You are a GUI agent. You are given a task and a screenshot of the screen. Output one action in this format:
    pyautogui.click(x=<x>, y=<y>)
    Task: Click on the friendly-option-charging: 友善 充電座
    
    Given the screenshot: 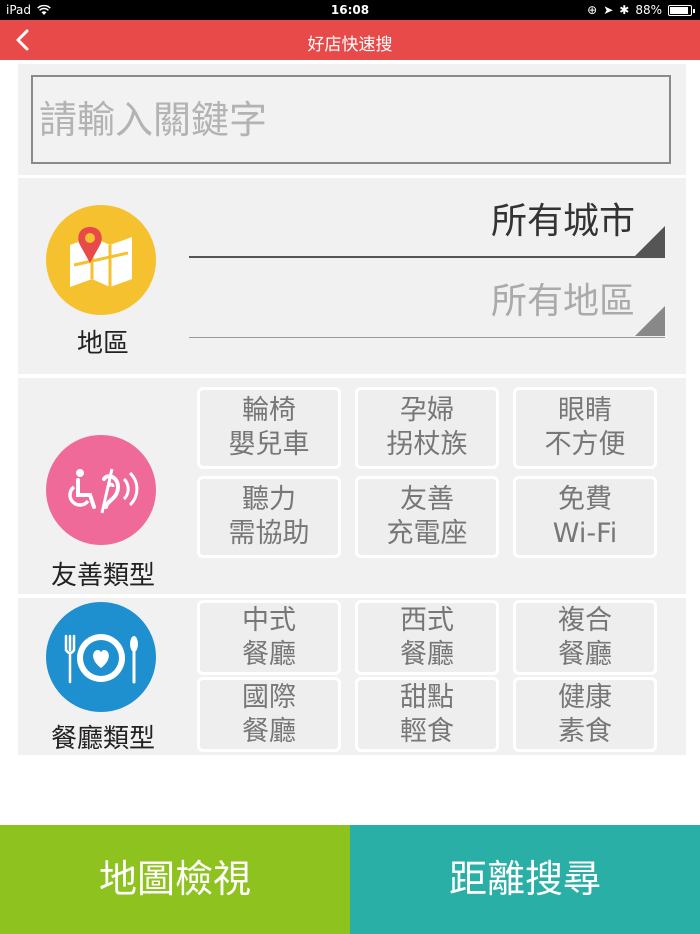 What is the action you would take?
    pyautogui.click(x=427, y=517)
    